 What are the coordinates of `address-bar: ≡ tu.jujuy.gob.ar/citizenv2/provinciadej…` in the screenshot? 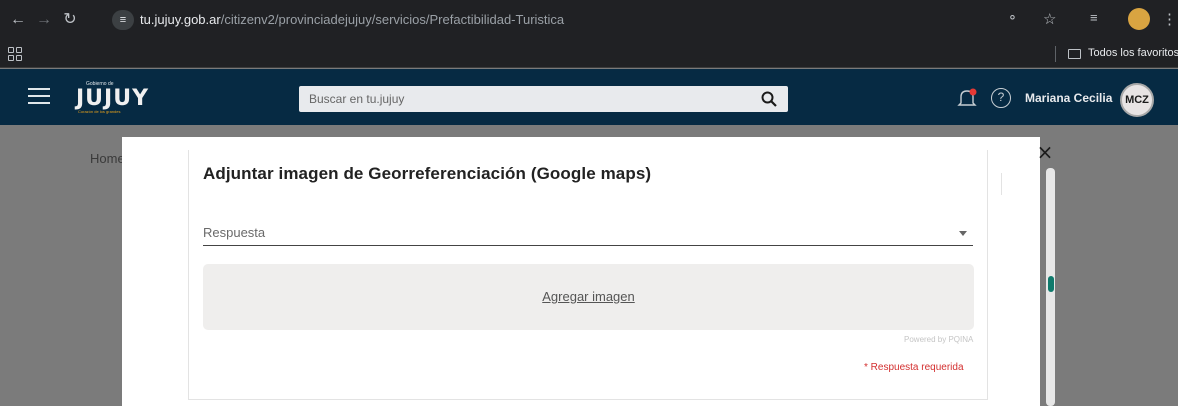 It's located at (608, 20).